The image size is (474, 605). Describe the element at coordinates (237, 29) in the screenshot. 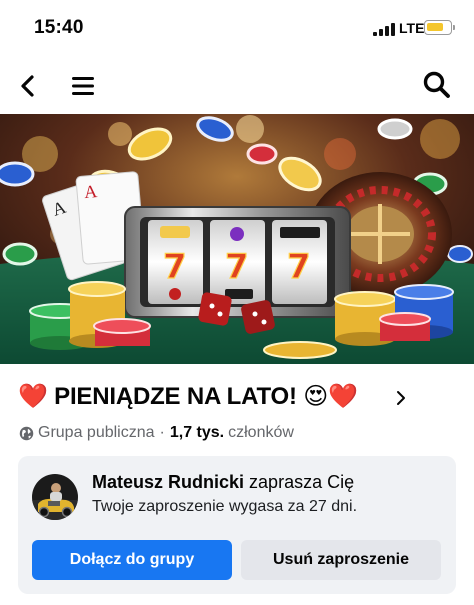

I see `status-bar: 15:40 LTE` at that location.